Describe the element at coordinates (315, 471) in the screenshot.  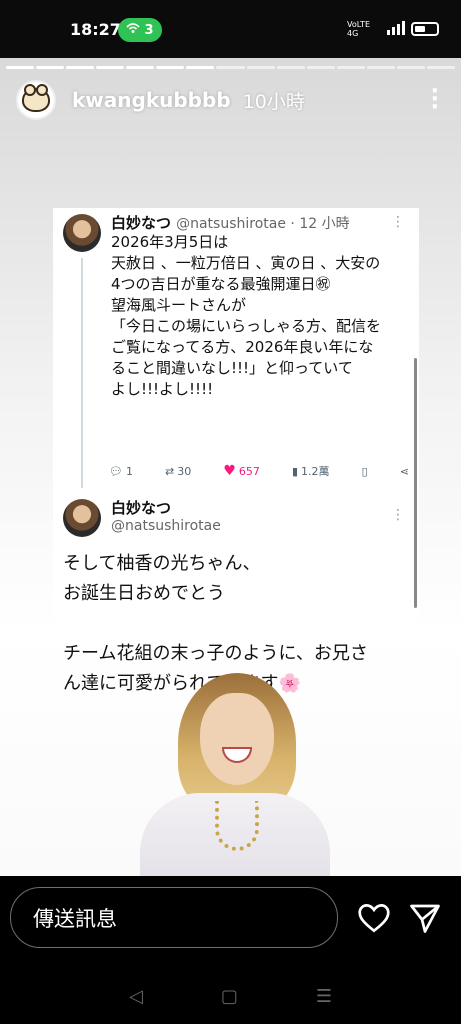
I see `view-value: 1.2萬` at that location.